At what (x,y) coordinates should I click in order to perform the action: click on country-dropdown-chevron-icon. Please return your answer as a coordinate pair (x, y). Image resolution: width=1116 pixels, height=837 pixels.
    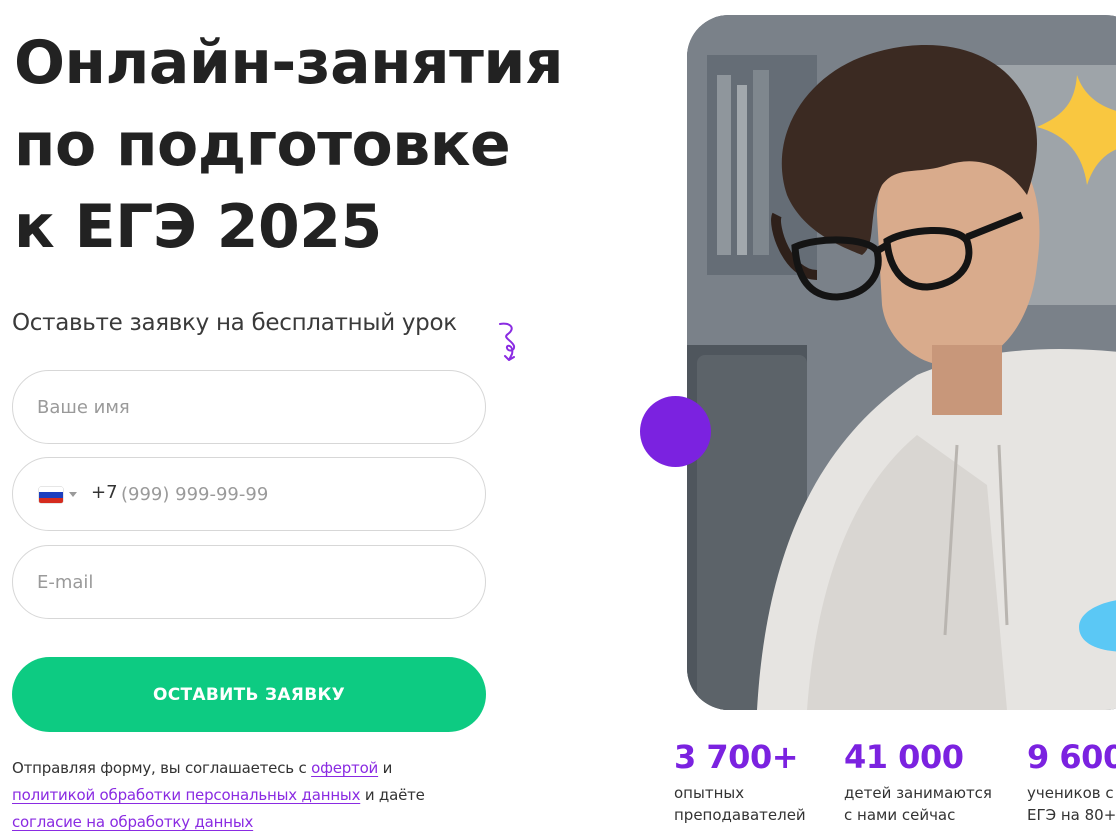
    Looking at the image, I should click on (73, 494).